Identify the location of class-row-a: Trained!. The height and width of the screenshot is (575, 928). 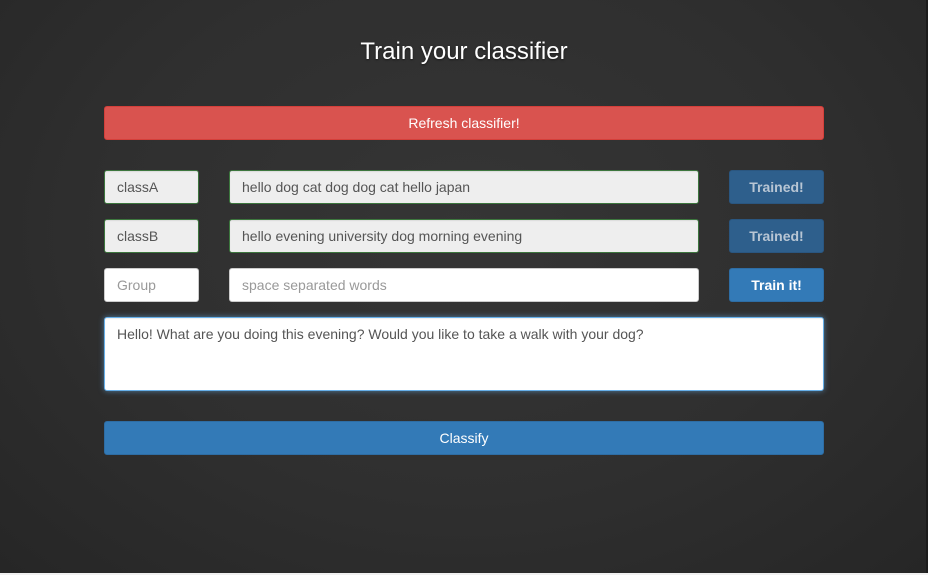
(464, 187).